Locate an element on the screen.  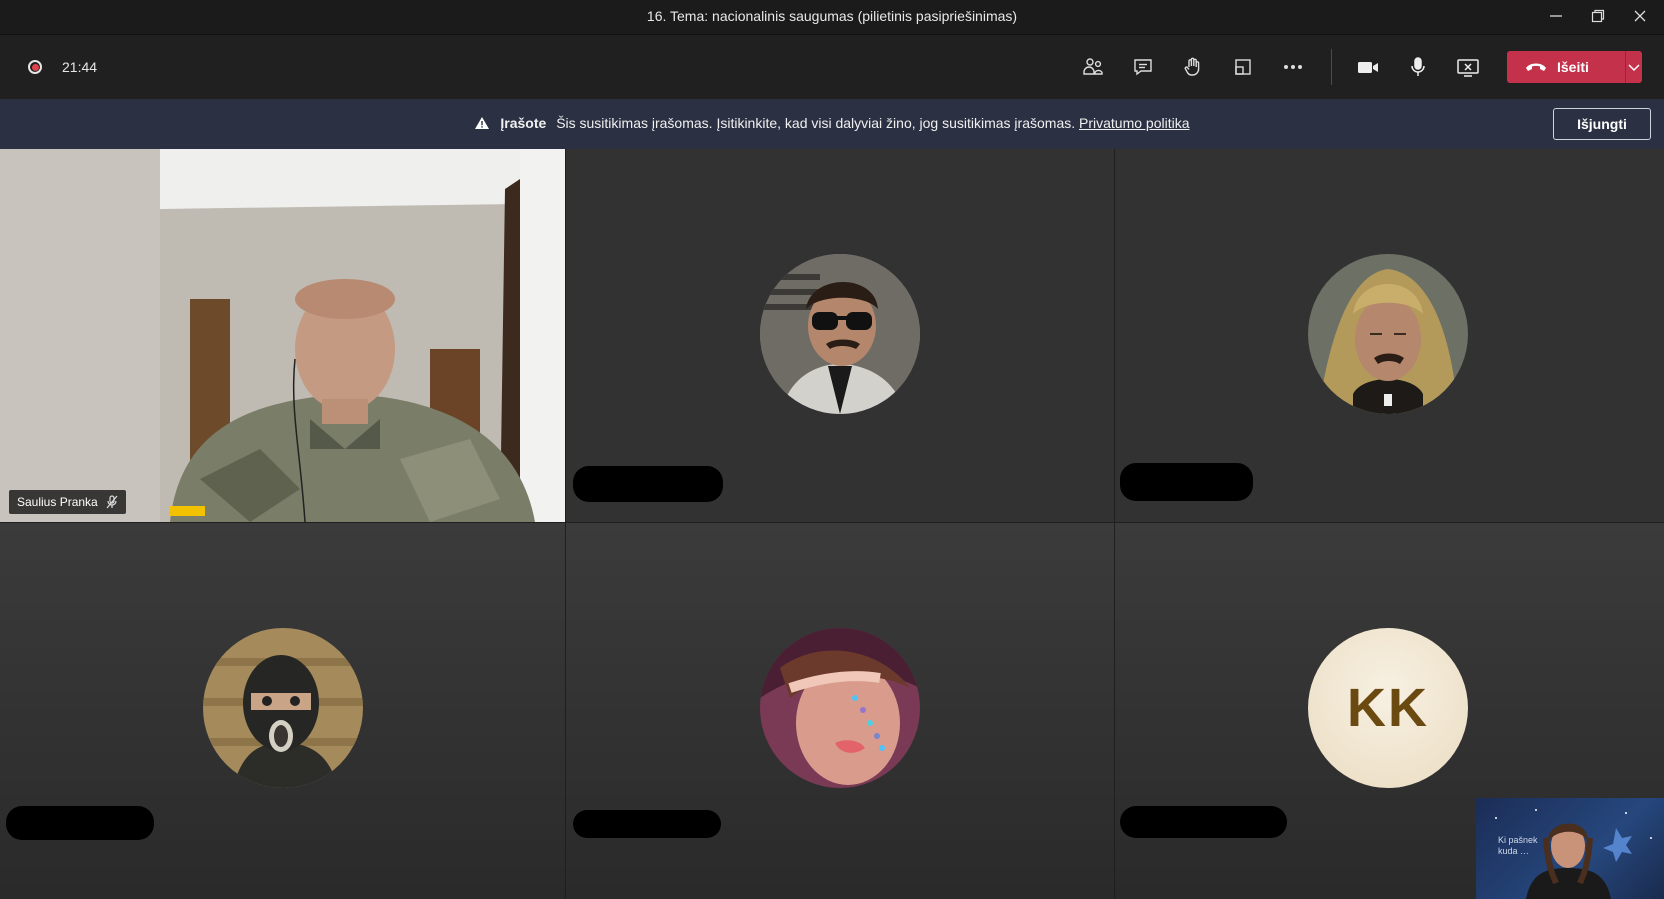
mic-icon is located at coordinates (1418, 66).